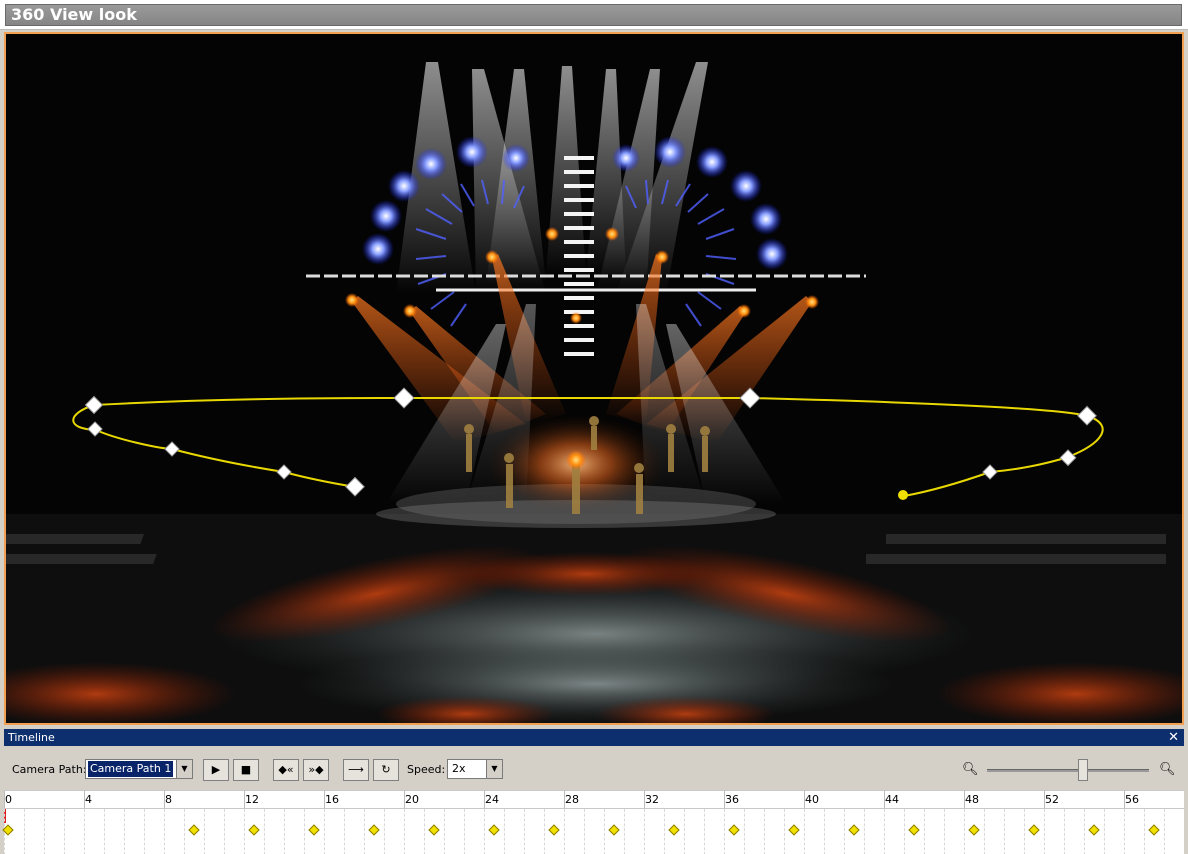 This screenshot has height=854, width=1188. Describe the element at coordinates (1068, 770) in the screenshot. I see `zoom-slider-track` at that location.